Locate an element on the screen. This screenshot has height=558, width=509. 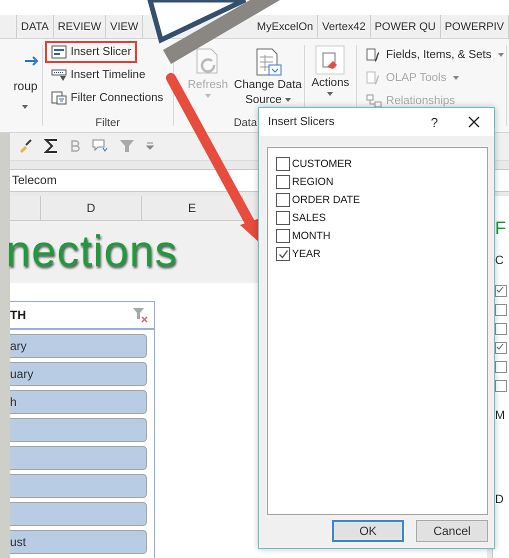
arrow-icon is located at coordinates (32, 61).